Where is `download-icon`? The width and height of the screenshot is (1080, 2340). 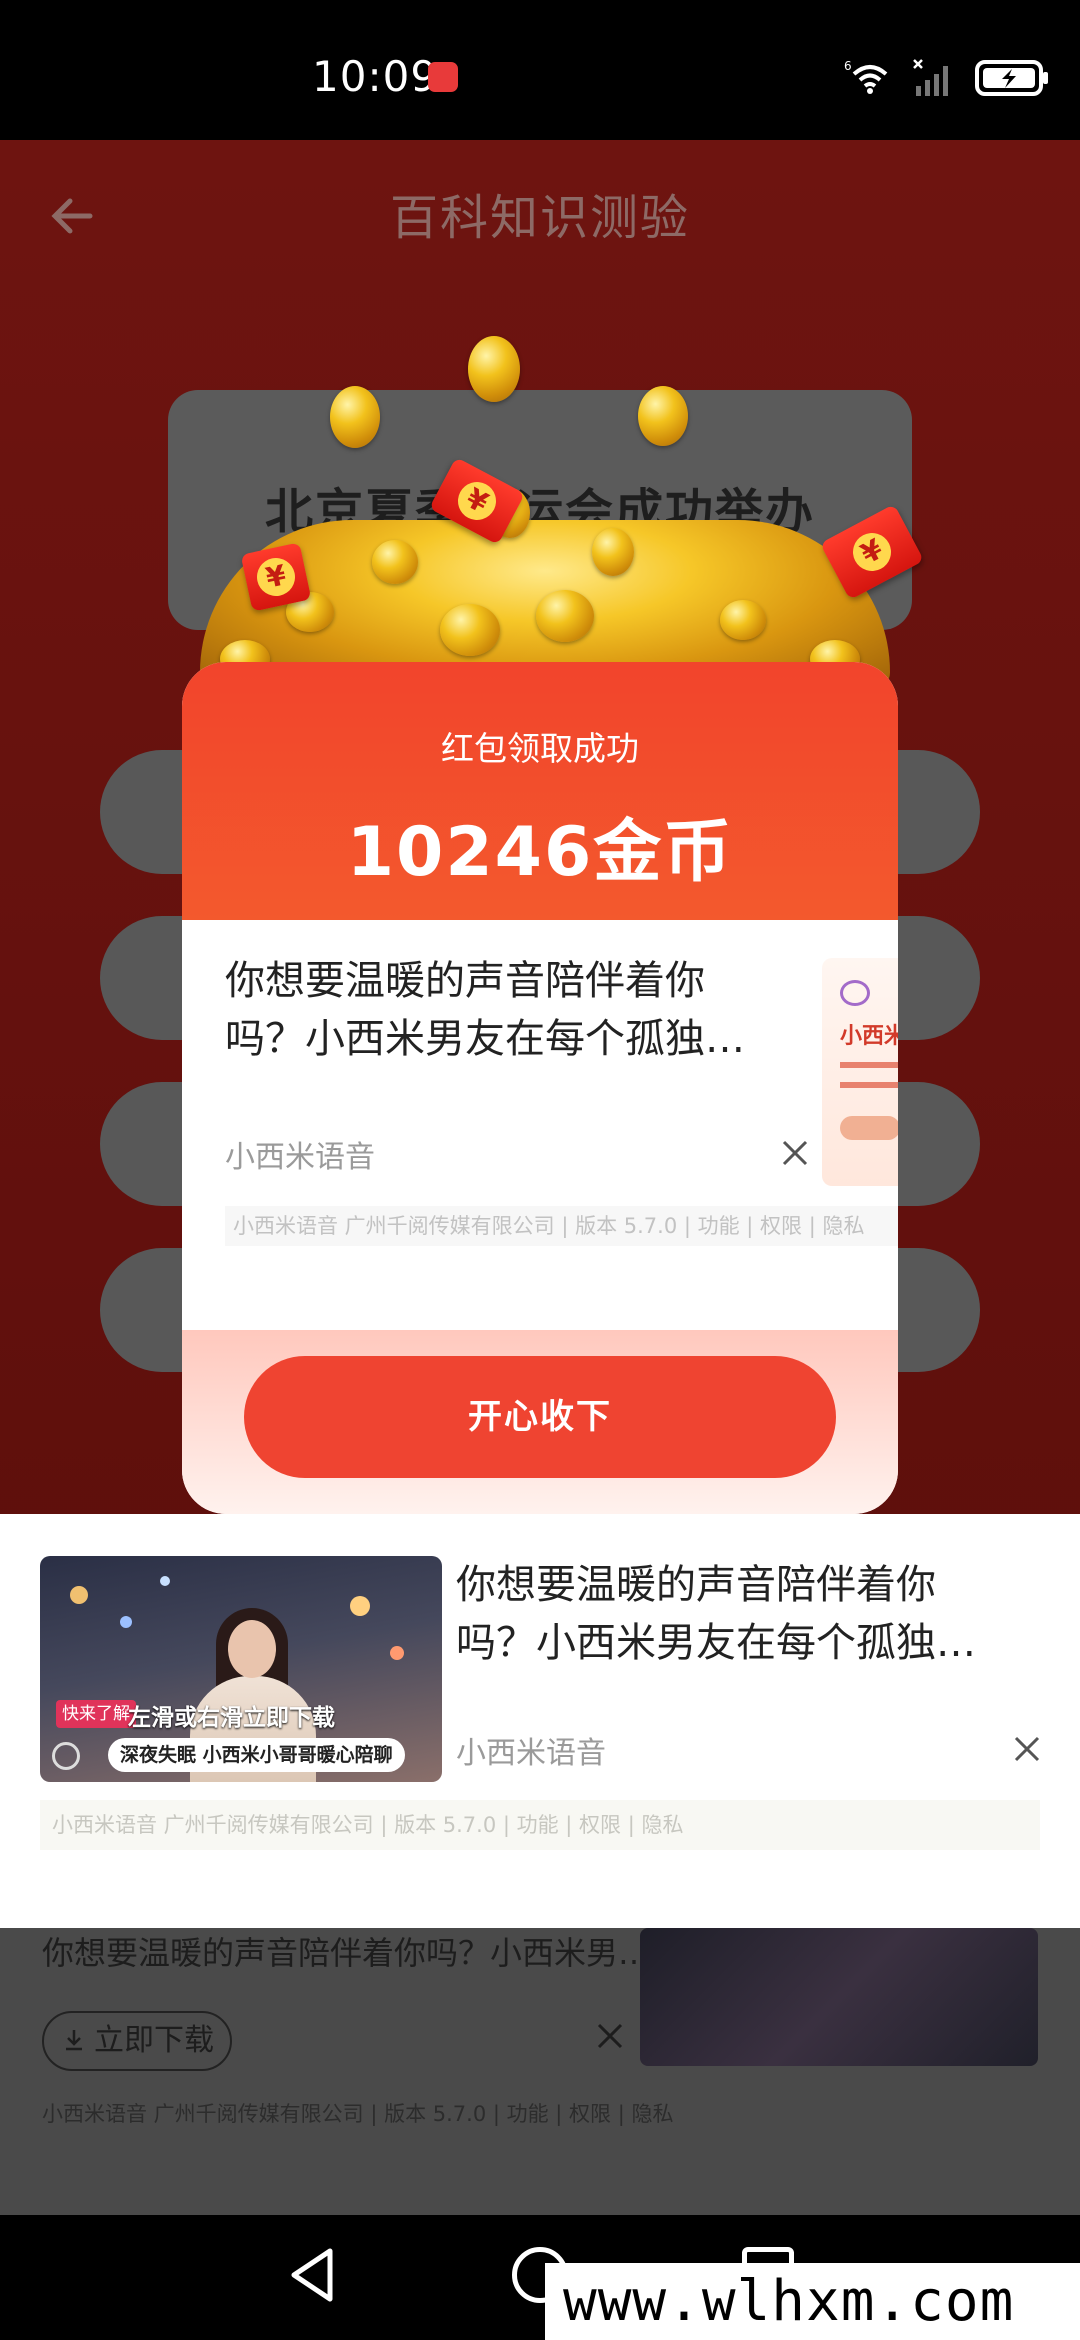
download-icon is located at coordinates (74, 2040).